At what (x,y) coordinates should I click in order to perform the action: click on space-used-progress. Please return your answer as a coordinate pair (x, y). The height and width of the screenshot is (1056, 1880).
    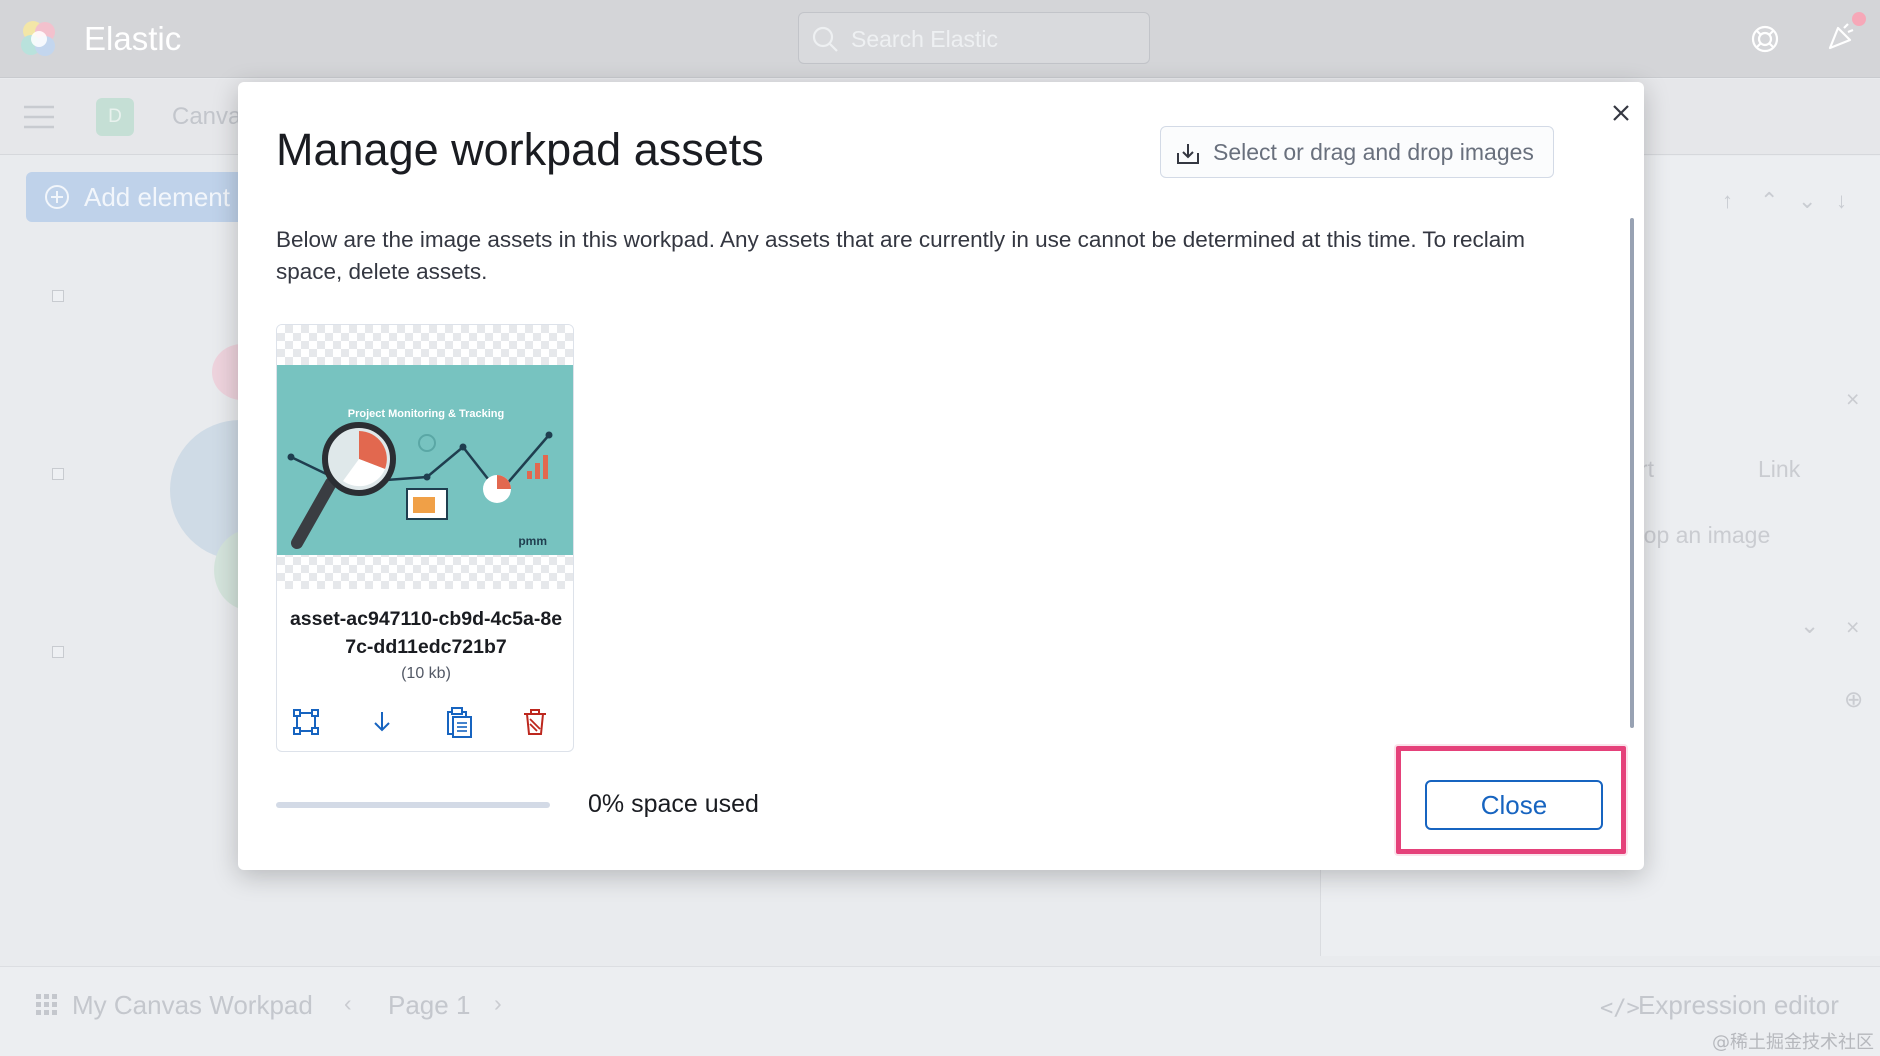
    Looking at the image, I should click on (413, 805).